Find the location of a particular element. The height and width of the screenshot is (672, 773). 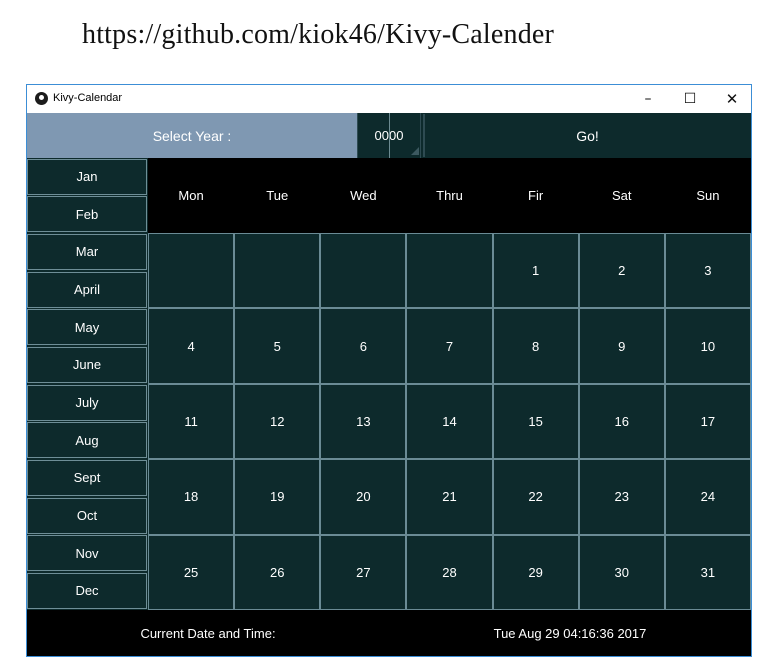

day-cell-6: 6 is located at coordinates (363, 346).